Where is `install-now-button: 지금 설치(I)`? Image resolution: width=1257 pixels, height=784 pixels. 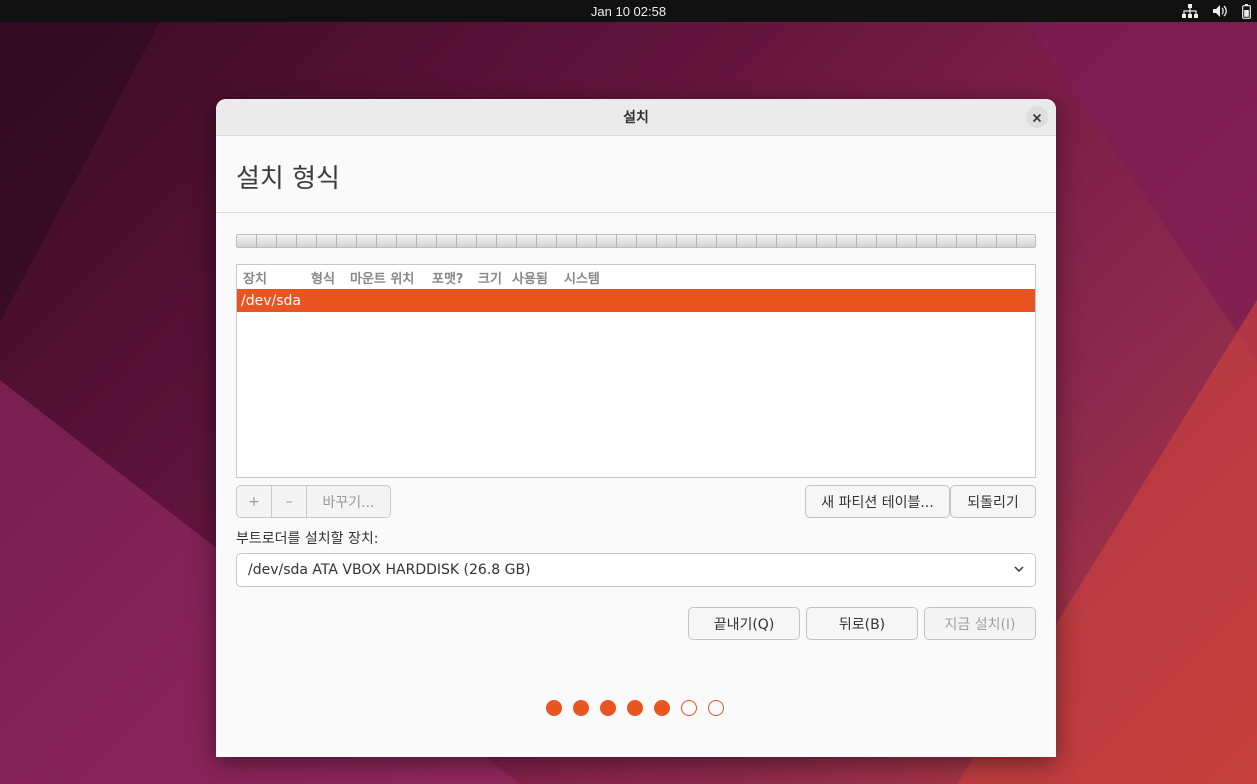
install-now-button: 지금 설치(I) is located at coordinates (980, 623).